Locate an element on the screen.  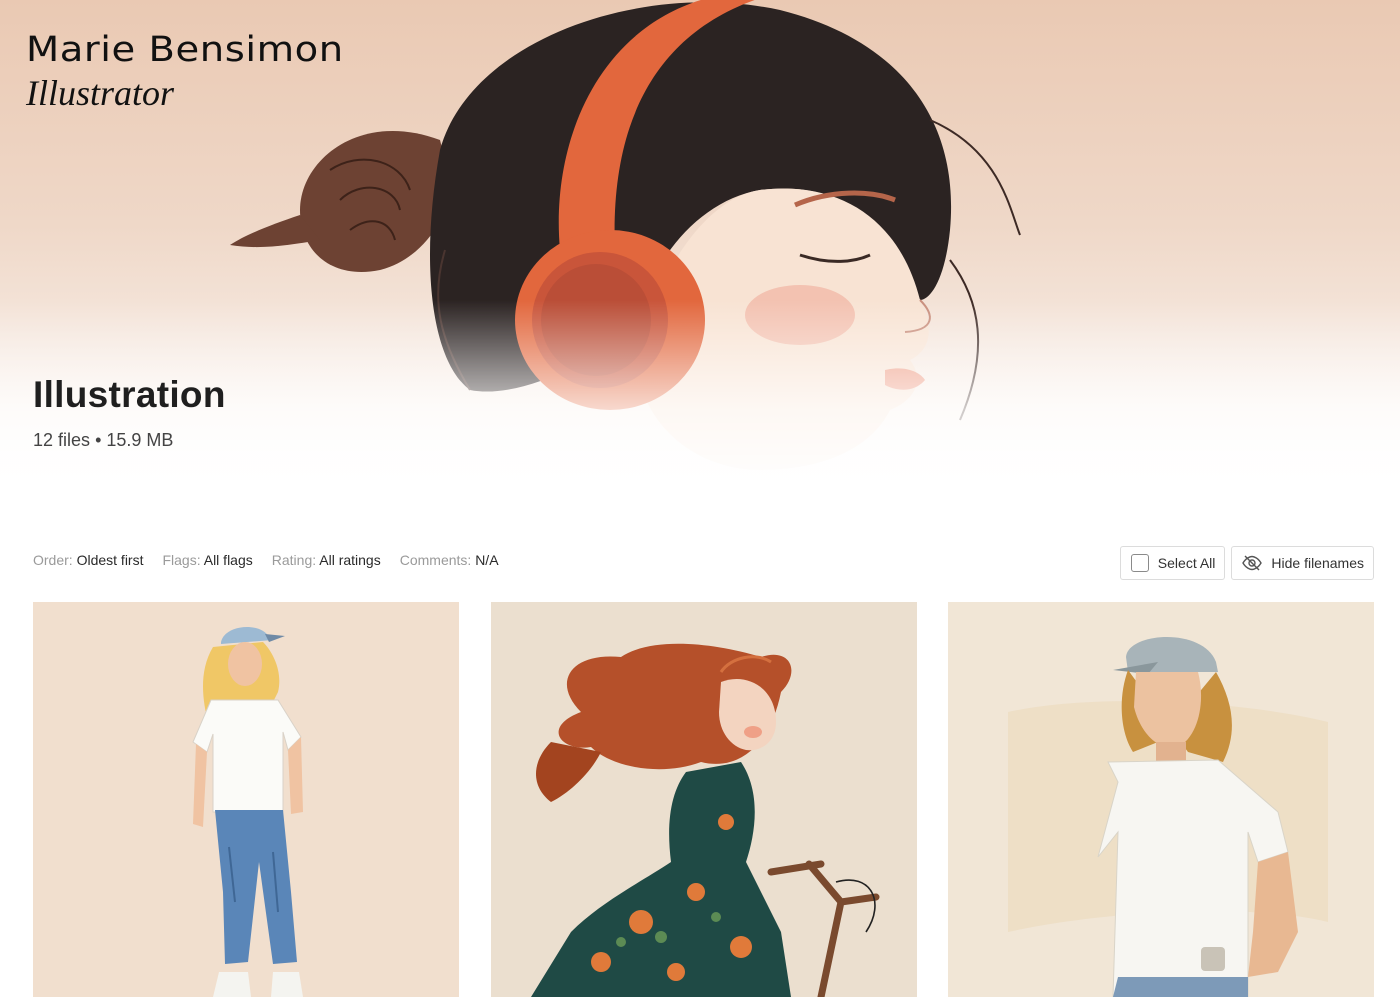
eye-slash-icon is located at coordinates (1252, 563).